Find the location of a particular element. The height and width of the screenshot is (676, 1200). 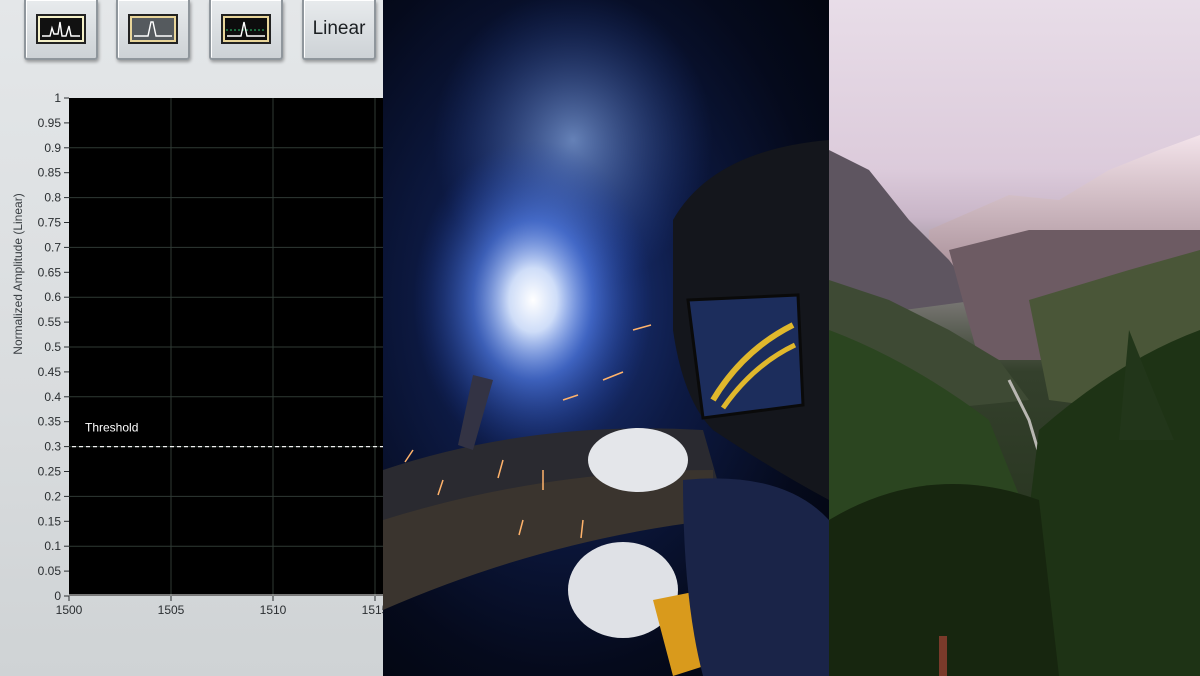

y-tick-label: 0.85 is located at coordinates (50, 173).